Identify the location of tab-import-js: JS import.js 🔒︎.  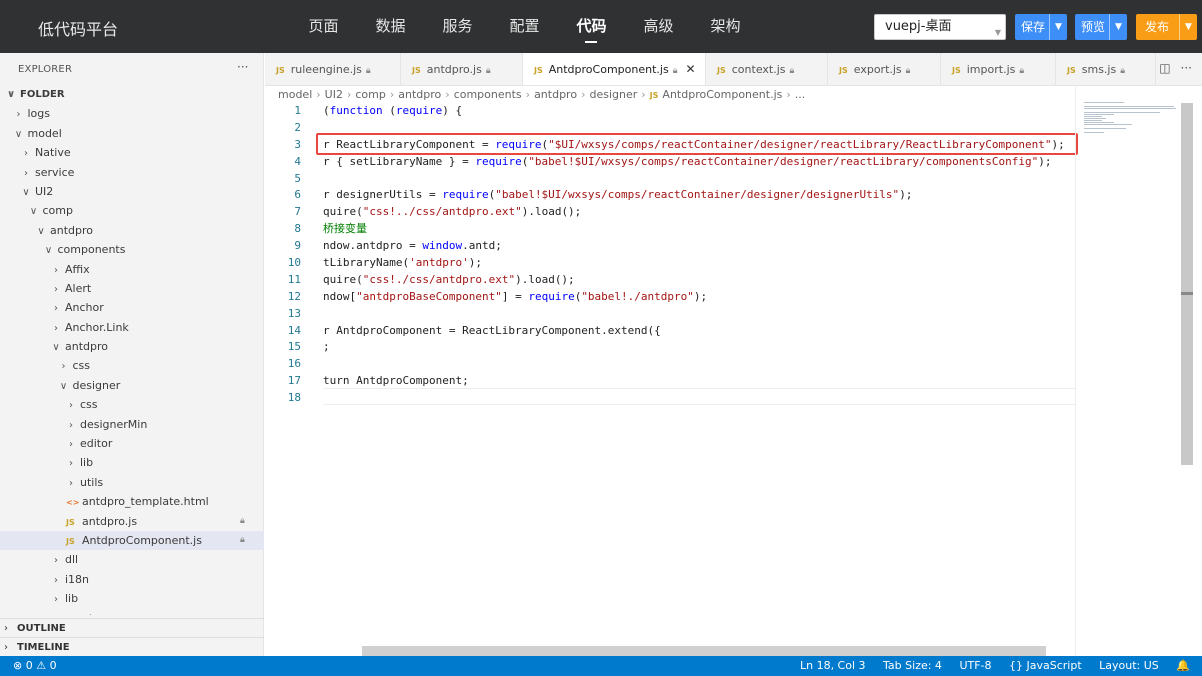
(998, 69).